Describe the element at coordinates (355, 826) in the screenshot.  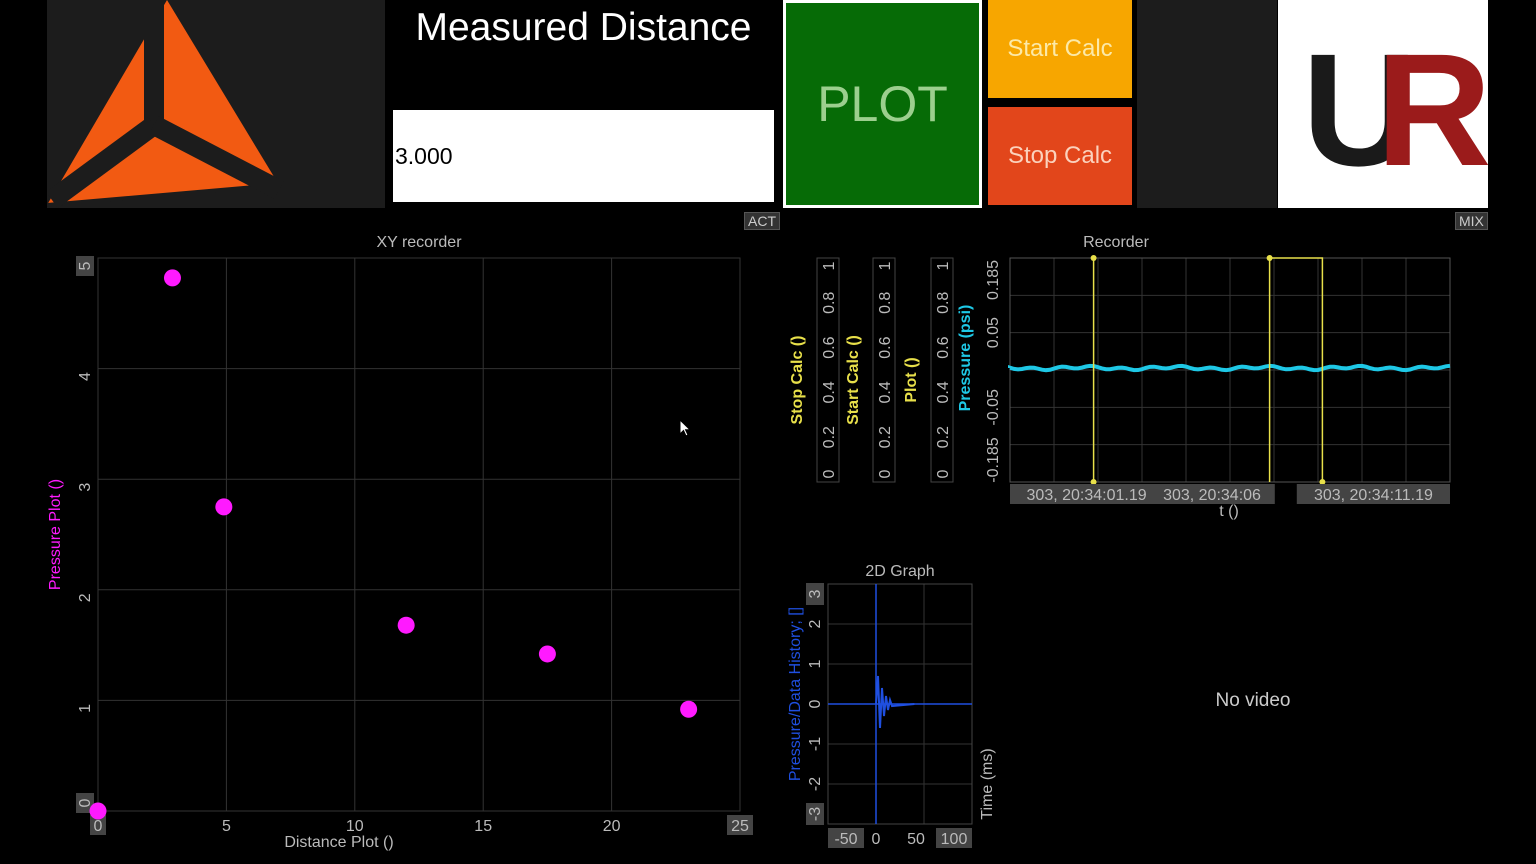
I see `xy-x-tick-label: 10` at that location.